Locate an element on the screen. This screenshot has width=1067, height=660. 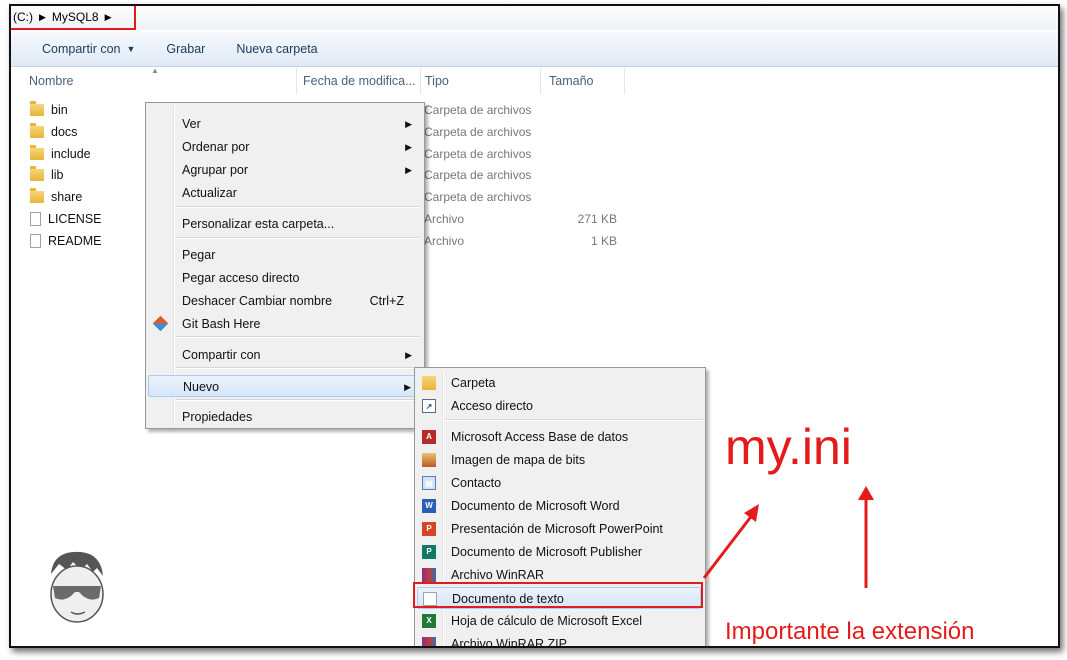
annotation-filename: my.ini is located at coordinates (788, 447).